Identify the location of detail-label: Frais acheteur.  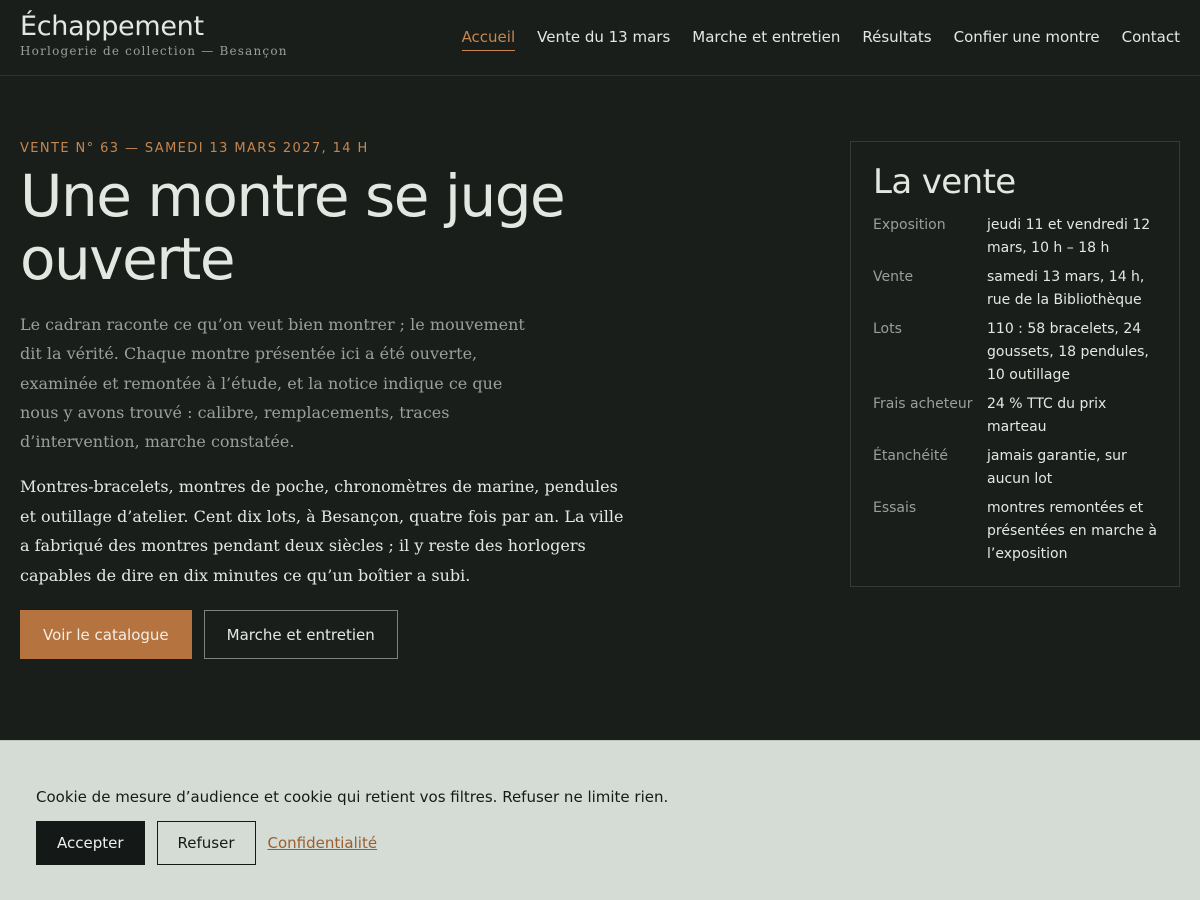
(923, 404).